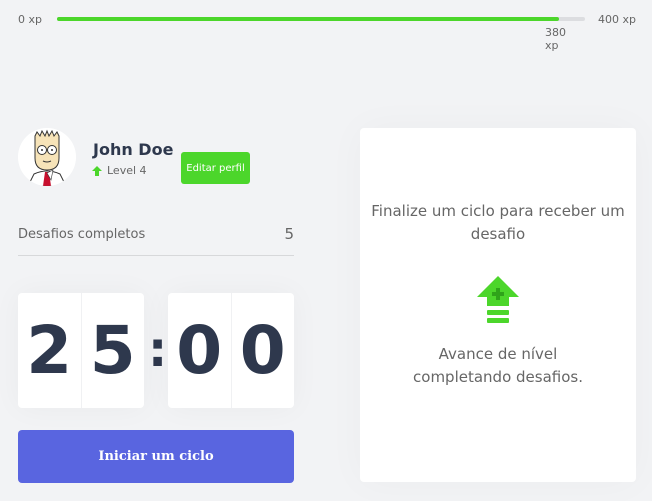 Image resolution: width=652 pixels, height=501 pixels. I want to click on countdown-minutes: 2 5, so click(81, 350).